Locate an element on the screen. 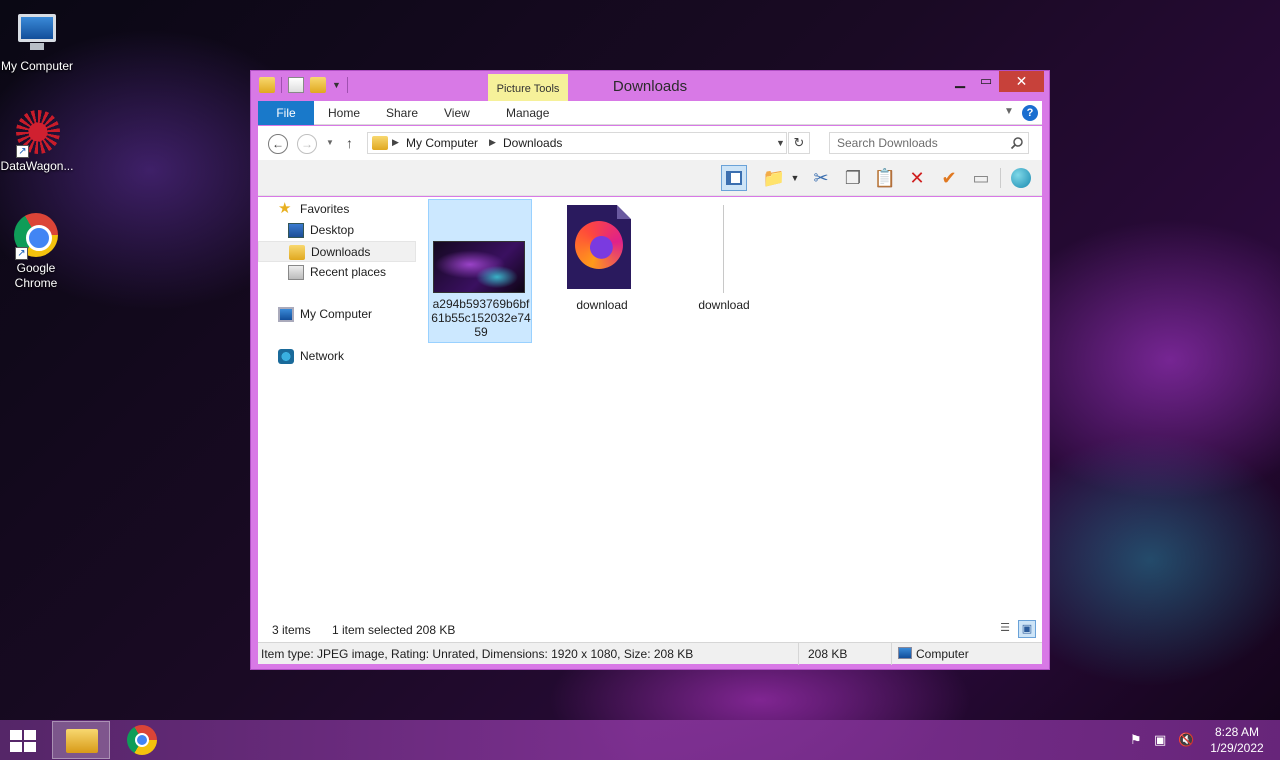  tab-manage: Manage is located at coordinates (527, 113).